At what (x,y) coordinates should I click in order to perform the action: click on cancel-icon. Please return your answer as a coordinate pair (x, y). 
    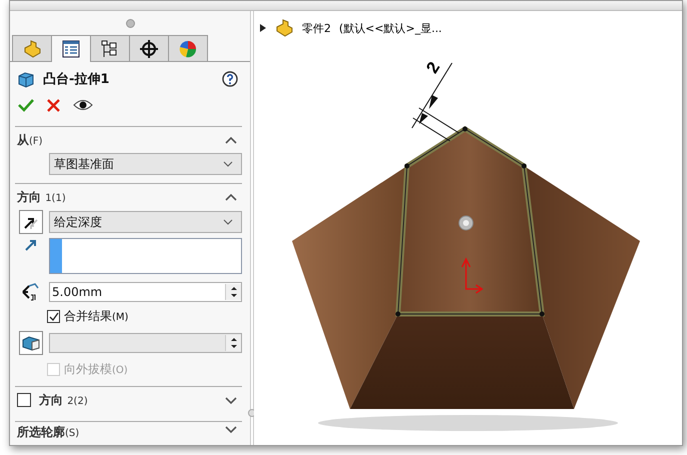
    Looking at the image, I should click on (53, 105).